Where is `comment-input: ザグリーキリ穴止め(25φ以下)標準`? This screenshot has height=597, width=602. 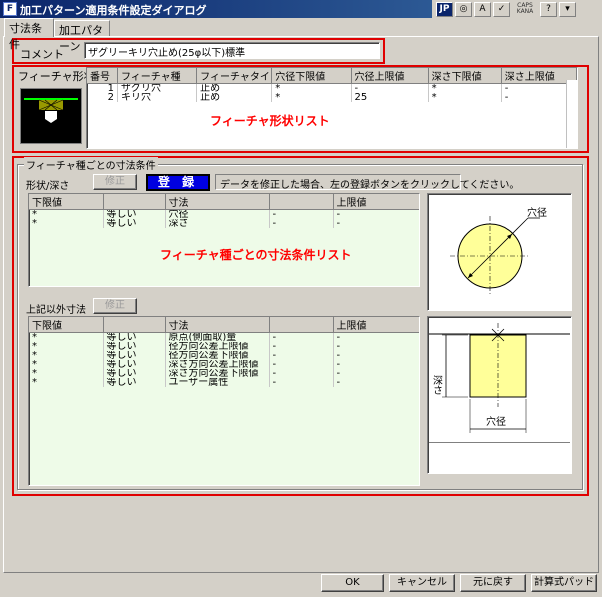
comment-input: ザグリーキリ穴止め(25φ以下)標準 is located at coordinates (232, 50).